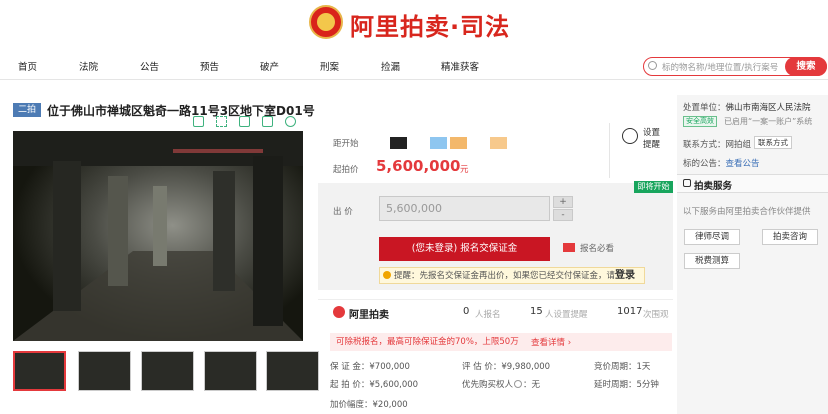 This screenshot has height=414, width=828. What do you see at coordinates (704, 145) in the screenshot?
I see `contact-label: 联系方式：` at bounding box center [704, 145].